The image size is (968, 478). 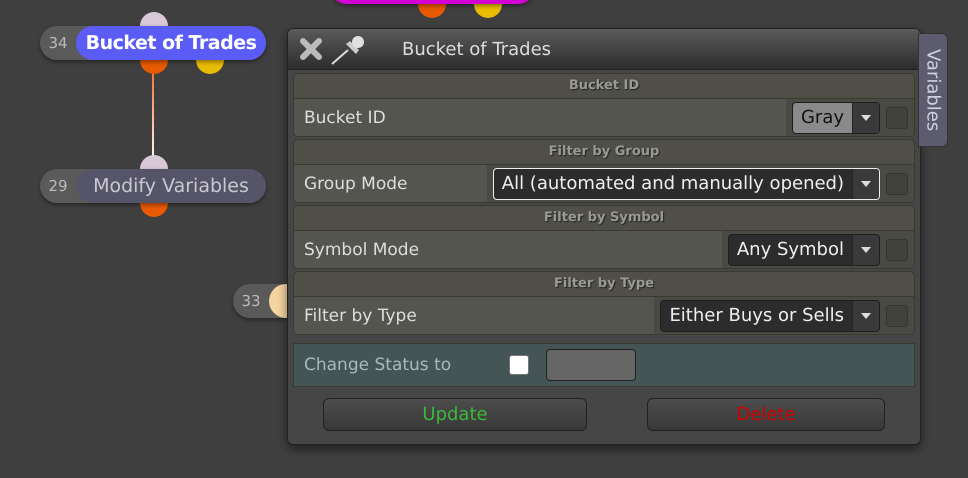 I want to click on status-field, so click(x=591, y=365).